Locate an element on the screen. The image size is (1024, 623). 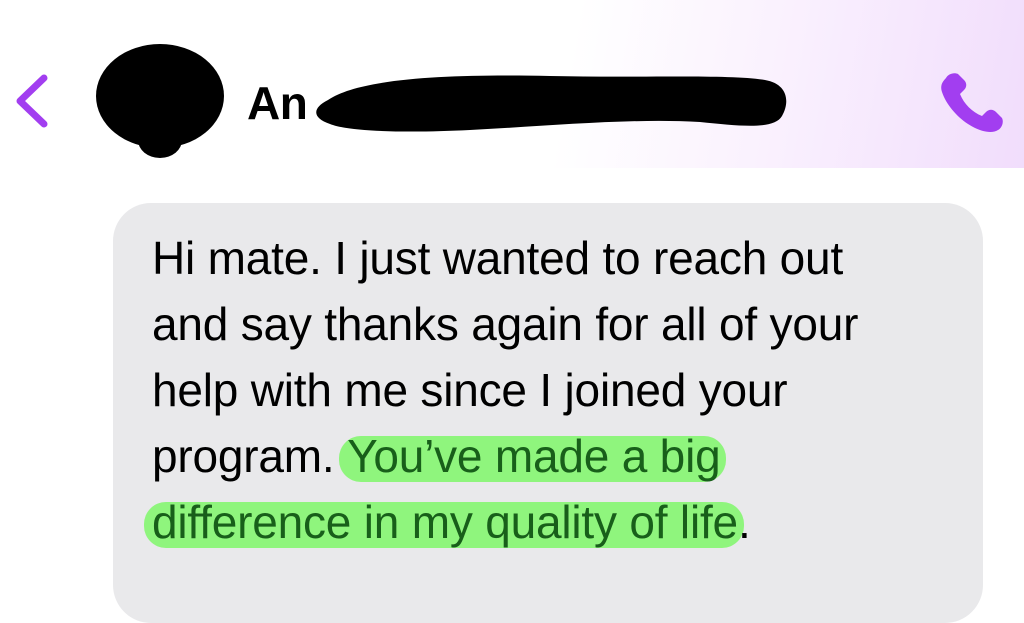
back-button is located at coordinates (33, 101).